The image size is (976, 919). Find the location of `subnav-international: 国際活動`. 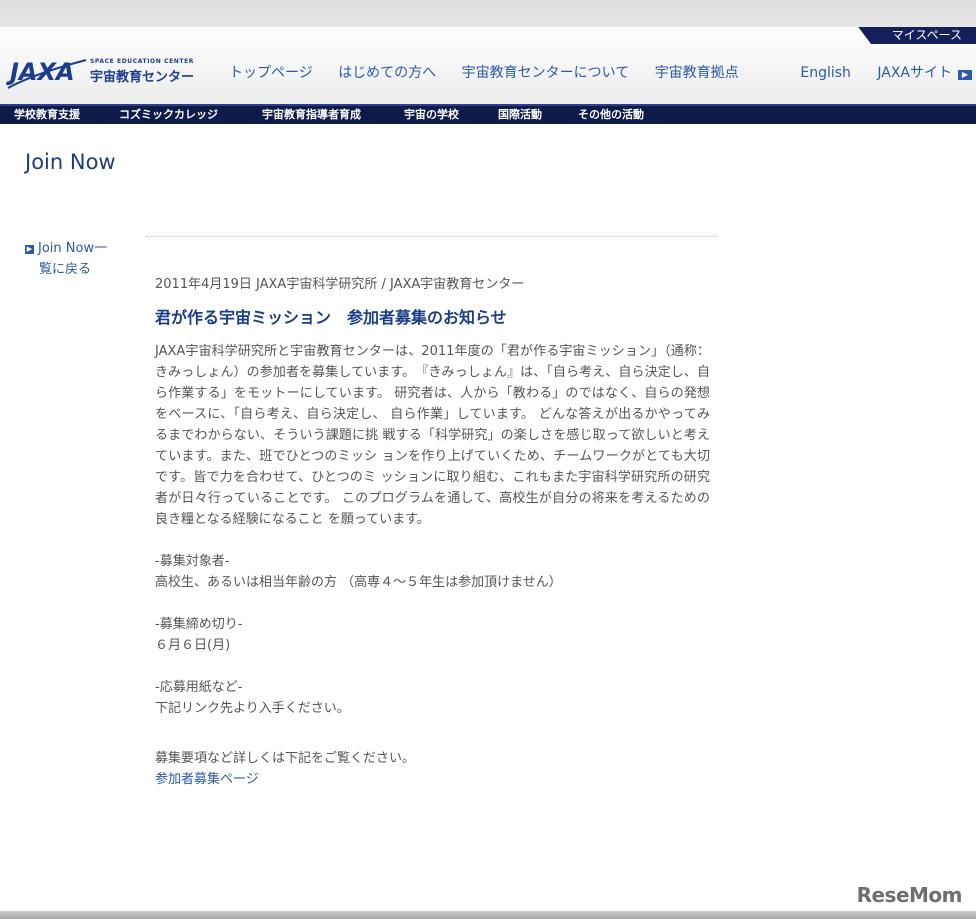

subnav-international: 国際活動 is located at coordinates (520, 115).